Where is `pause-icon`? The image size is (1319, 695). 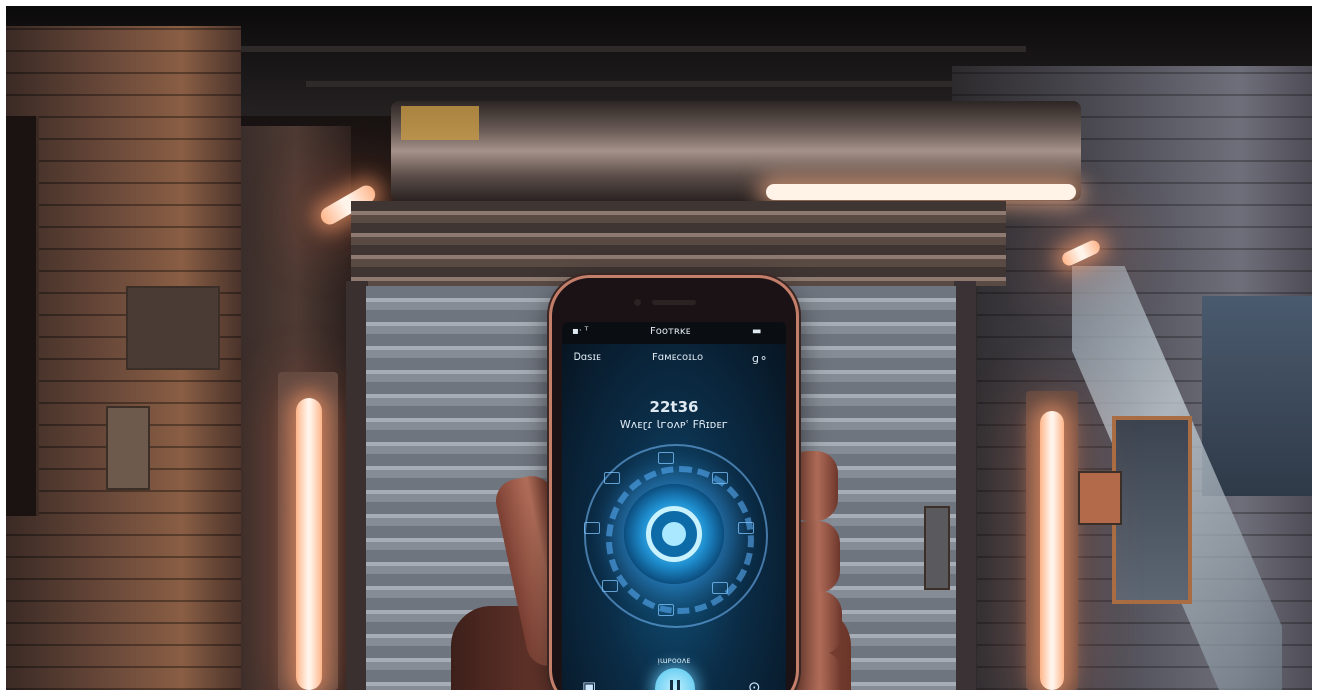 pause-icon is located at coordinates (671, 685).